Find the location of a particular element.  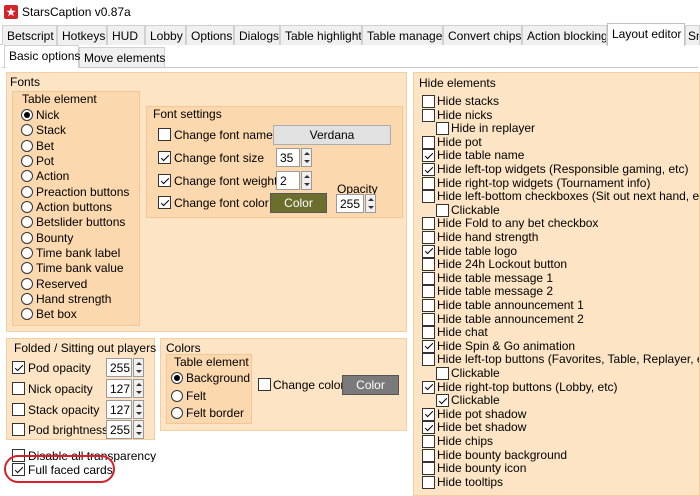

change-font-color-checkbox is located at coordinates (164, 202).